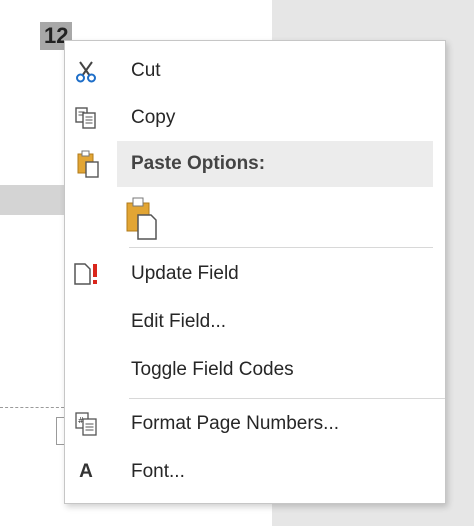 This screenshot has height=526, width=474. Describe the element at coordinates (198, 163) in the screenshot. I see `paste-options-label: Paste Options:` at that location.